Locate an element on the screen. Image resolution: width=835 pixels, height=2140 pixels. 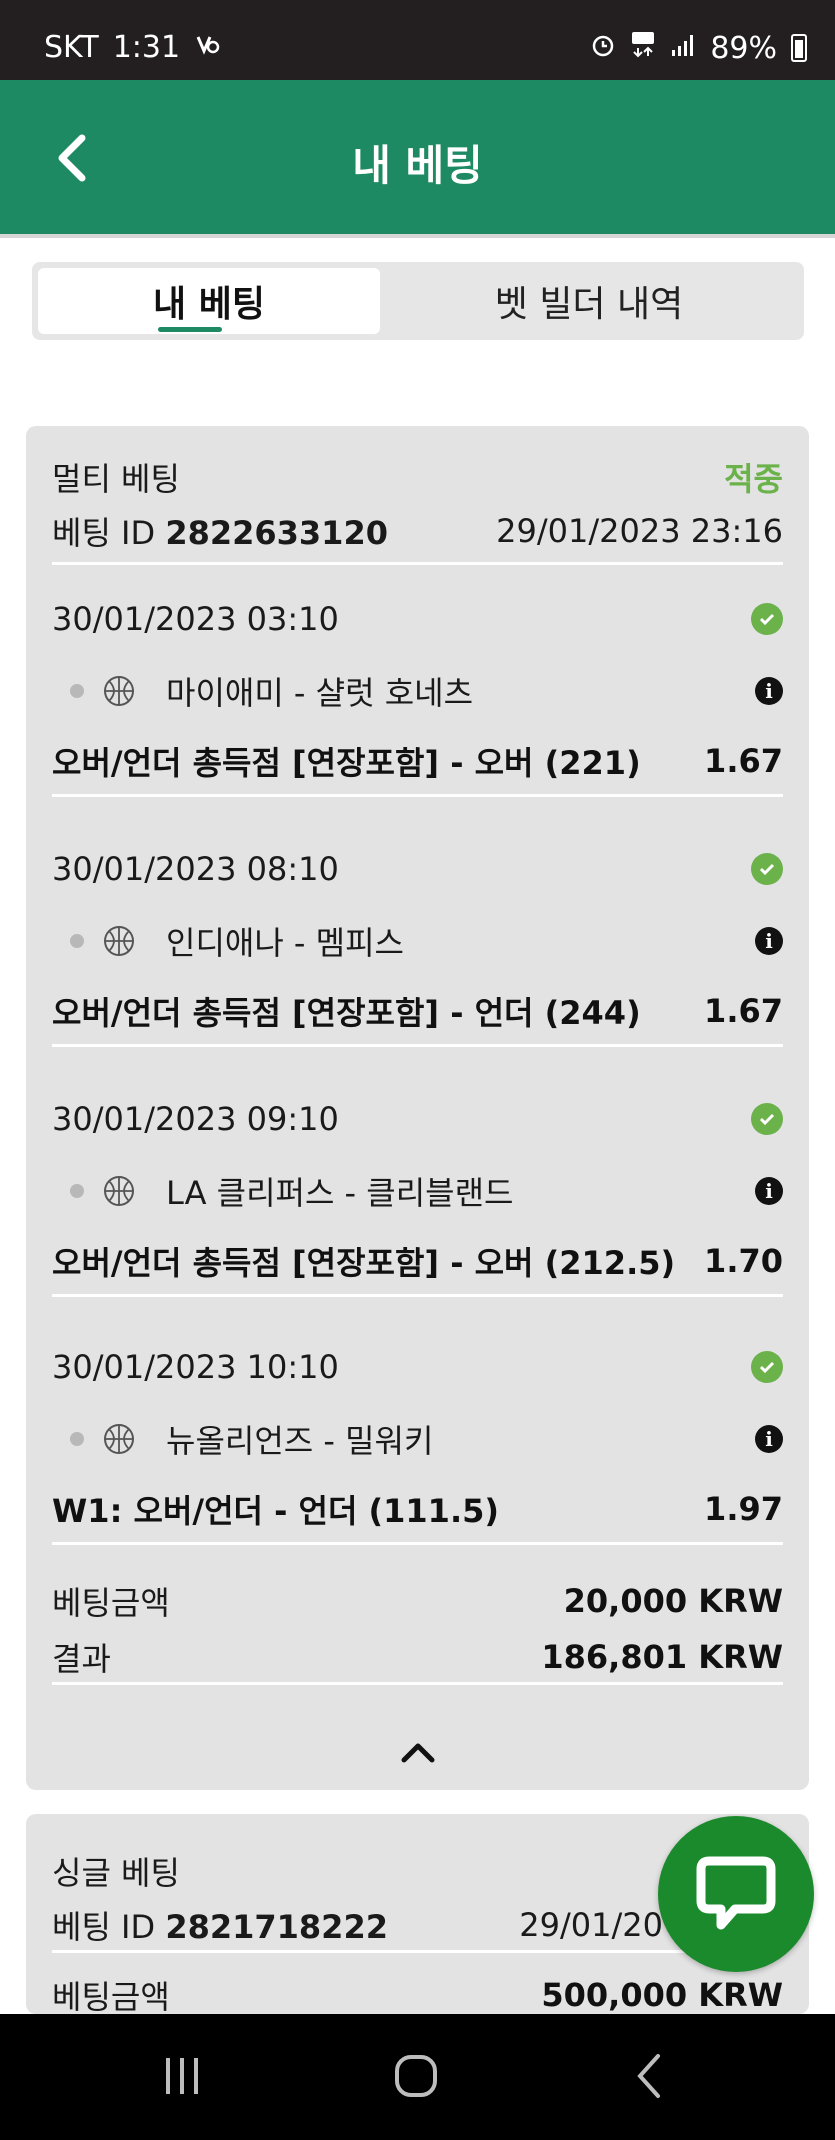
match-name: 인디애나 - 멤피스 is located at coordinates (285, 943).